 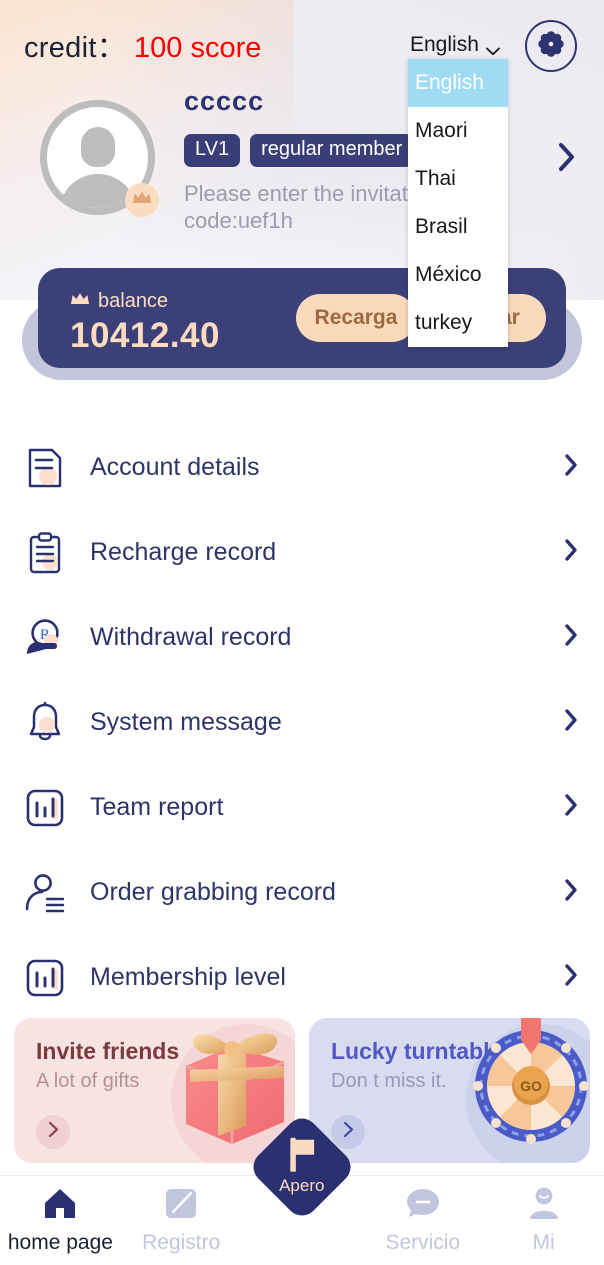 I want to click on menu-item-membership-level: Membership level, so click(x=302, y=977).